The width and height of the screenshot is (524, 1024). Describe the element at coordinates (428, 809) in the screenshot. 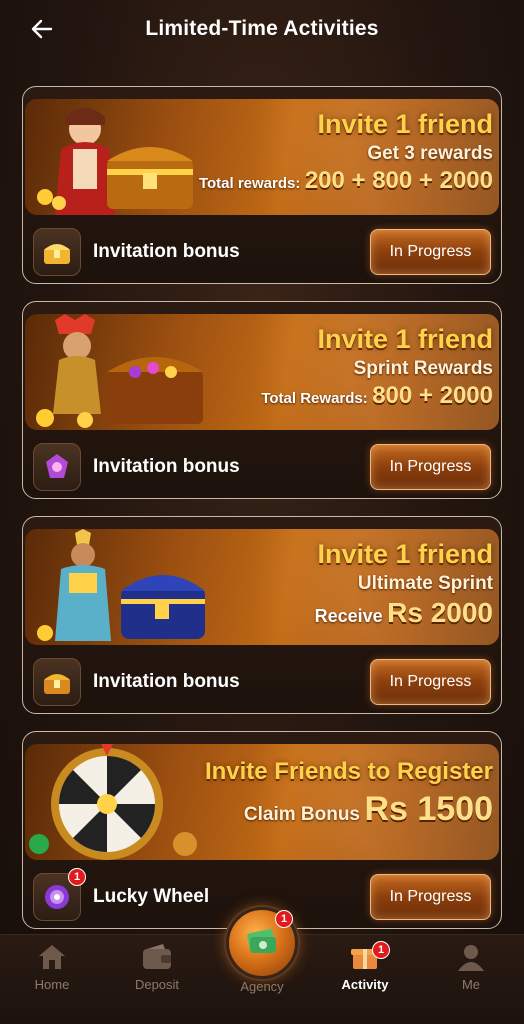

I see `banner-line-value: Rs 1500` at that location.